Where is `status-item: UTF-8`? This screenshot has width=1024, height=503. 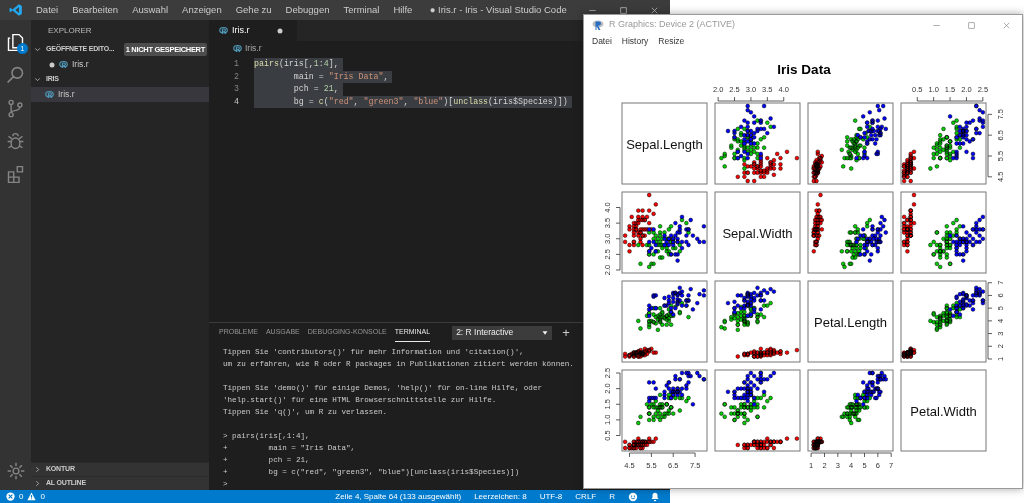 status-item: UTF-8 is located at coordinates (551, 496).